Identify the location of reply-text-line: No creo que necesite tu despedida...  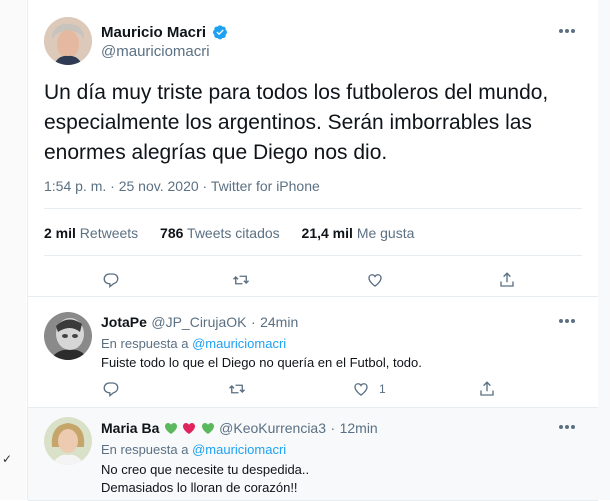
(205, 469).